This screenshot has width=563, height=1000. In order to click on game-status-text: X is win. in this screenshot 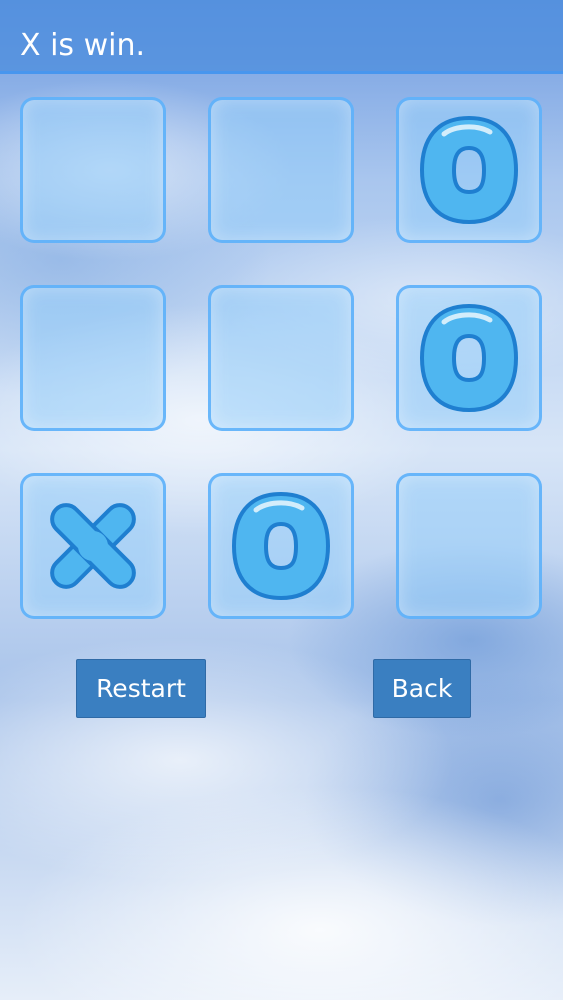, I will do `click(83, 45)`.